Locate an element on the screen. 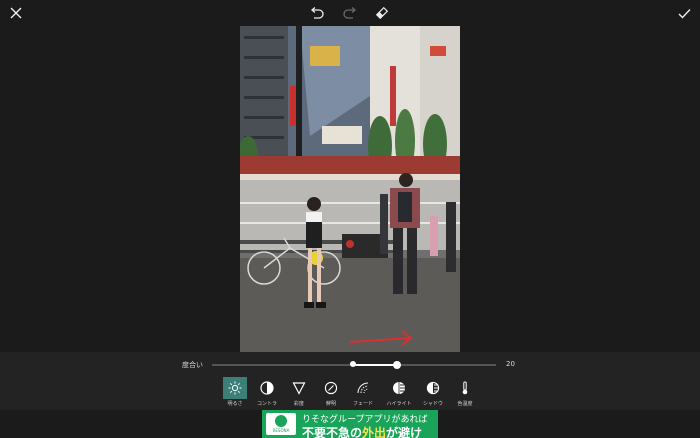 The height and width of the screenshot is (438, 700). tool-highlight: ハイライト is located at coordinates (399, 394).